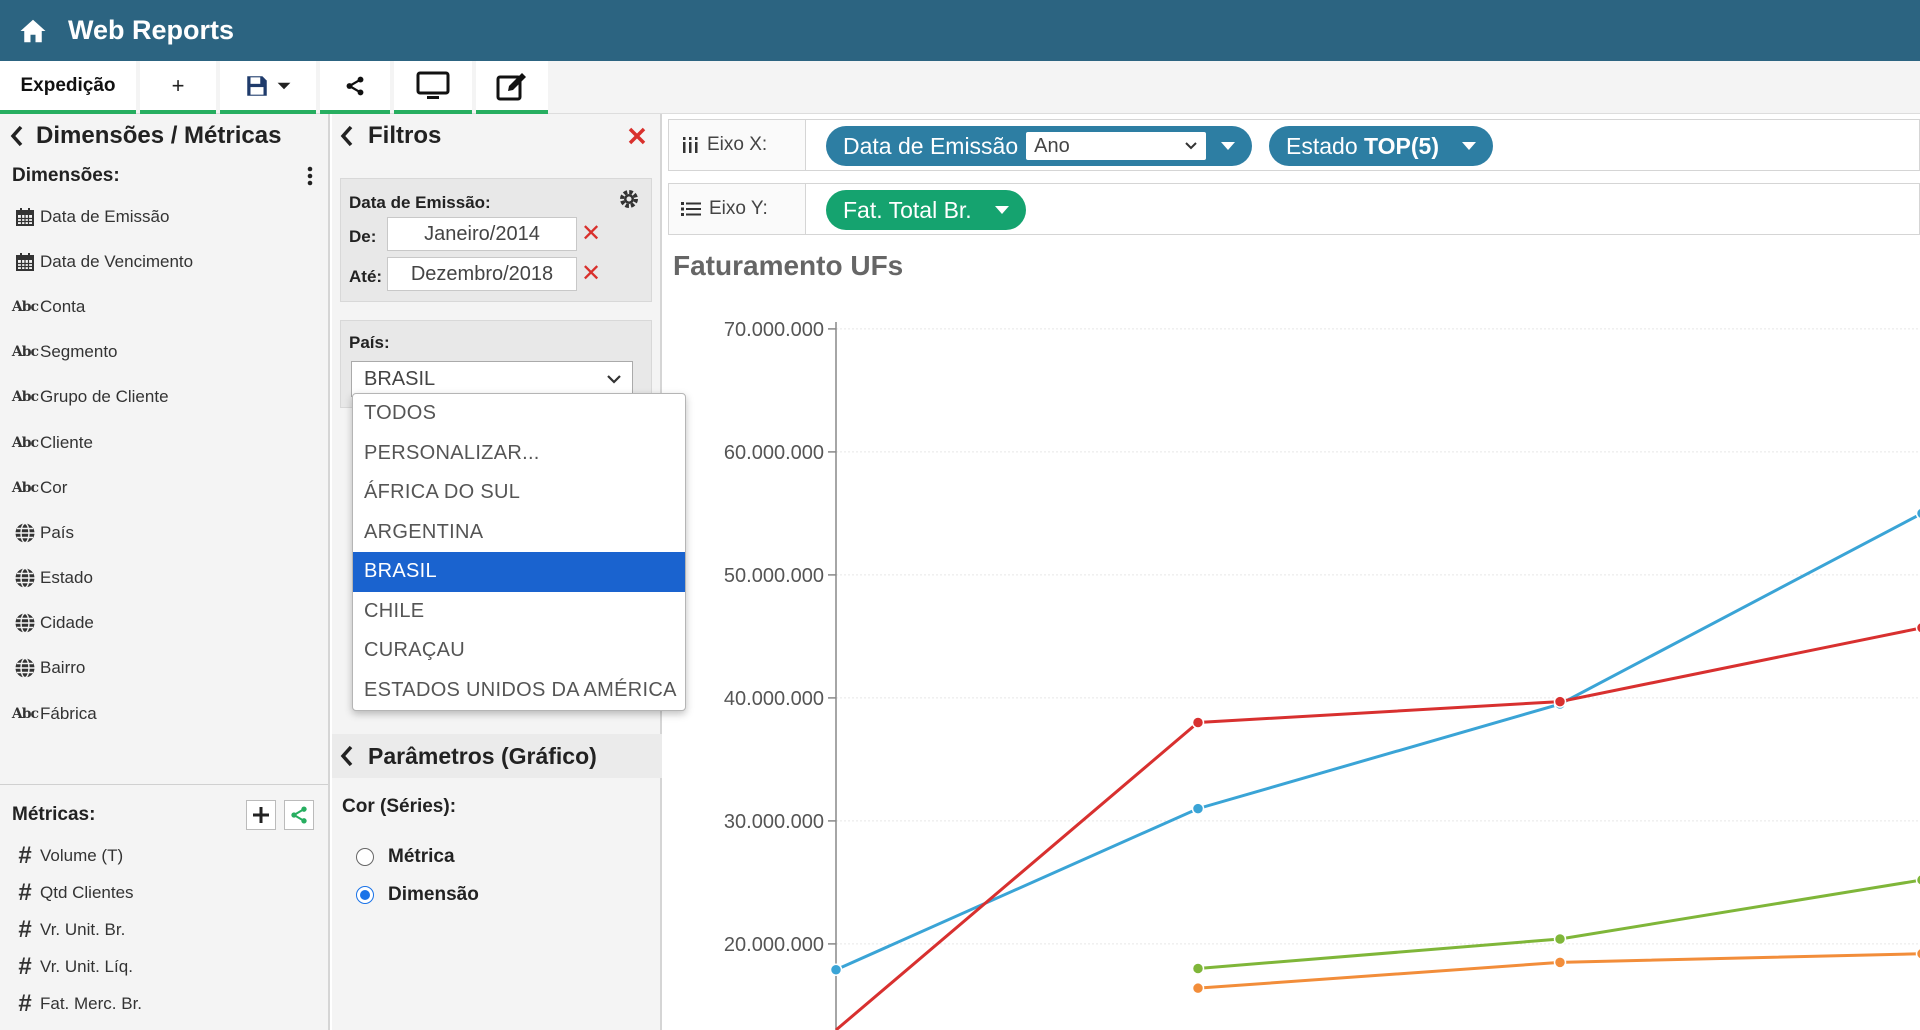 This screenshot has height=1030, width=1920. Describe the element at coordinates (57, 532) in the screenshot. I see `dimension-label: País` at that location.